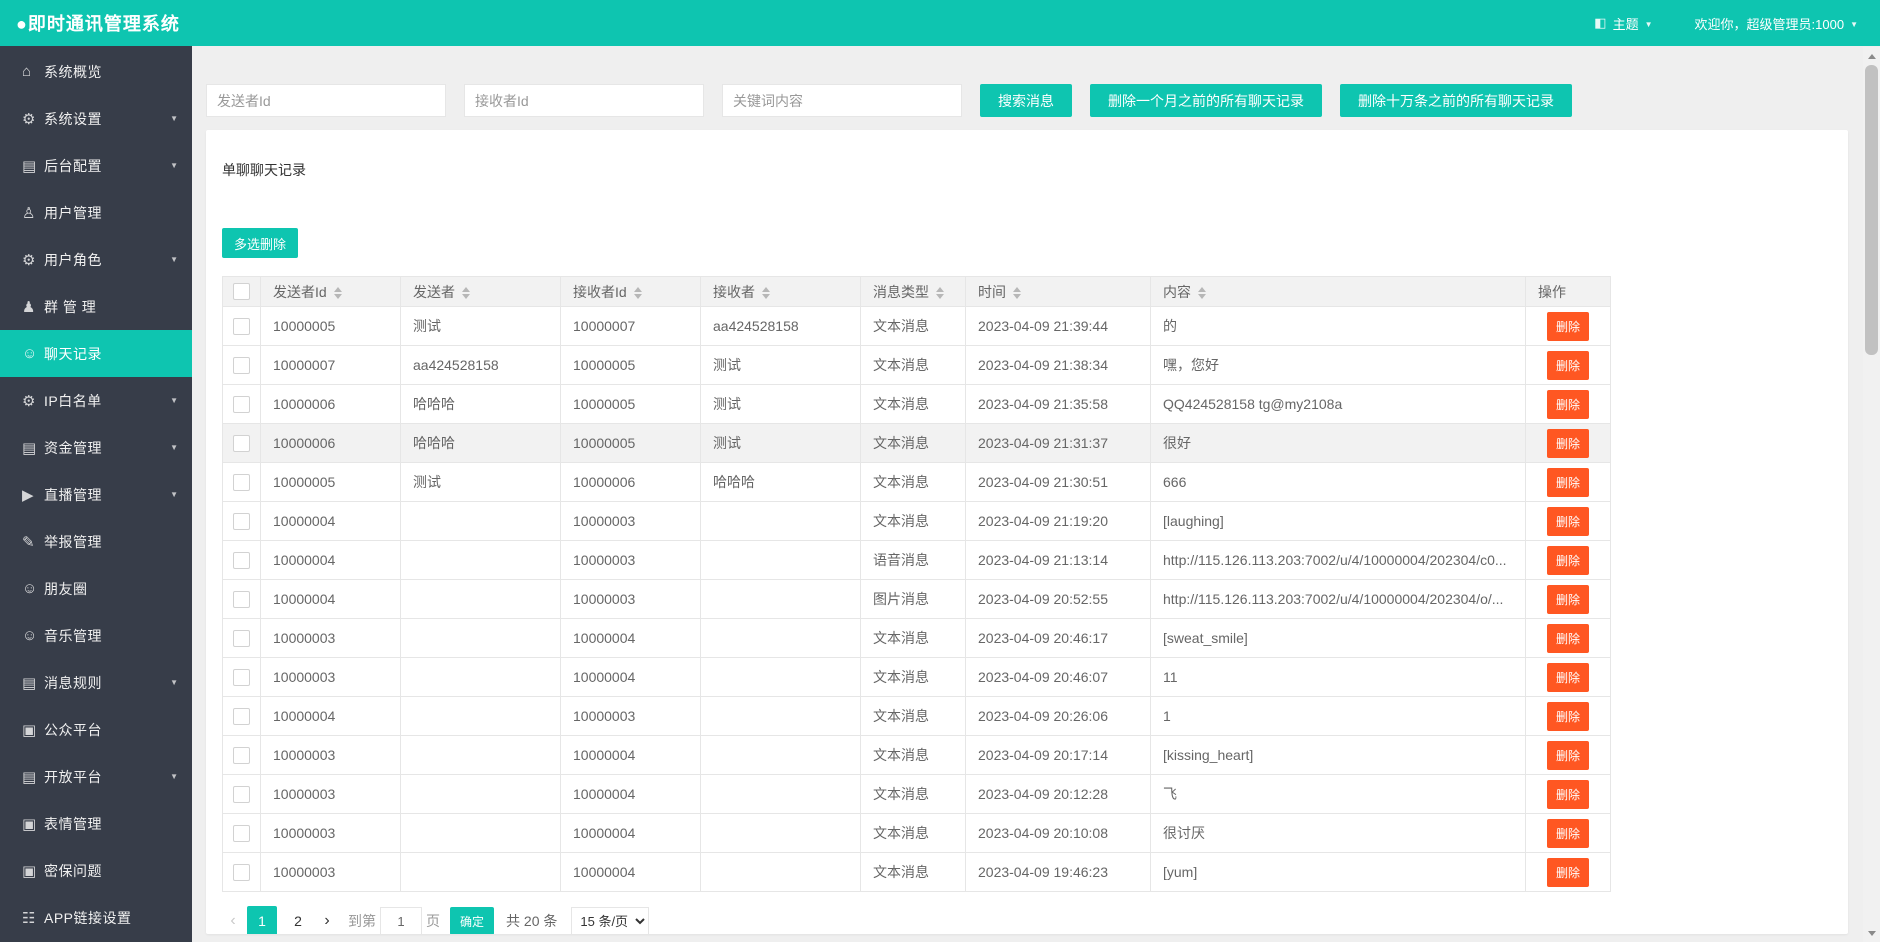 Image resolution: width=1880 pixels, height=942 pixels. I want to click on sidebar-item-moments: ☺ 朋友圈 ▼, so click(96, 588).